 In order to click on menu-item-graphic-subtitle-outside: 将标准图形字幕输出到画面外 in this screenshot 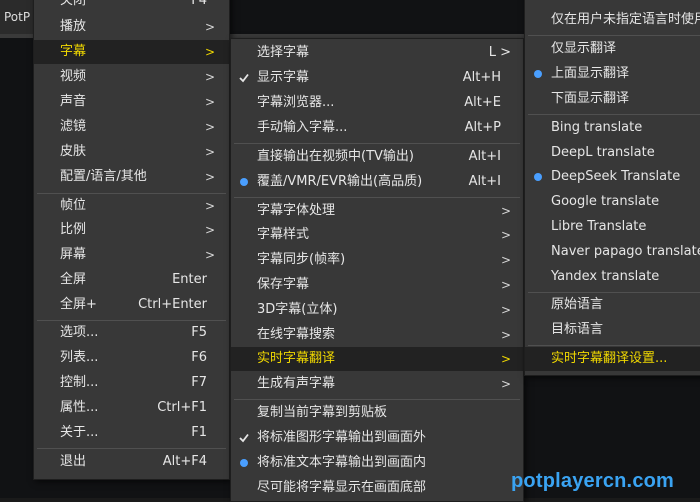, I will do `click(377, 438)`.